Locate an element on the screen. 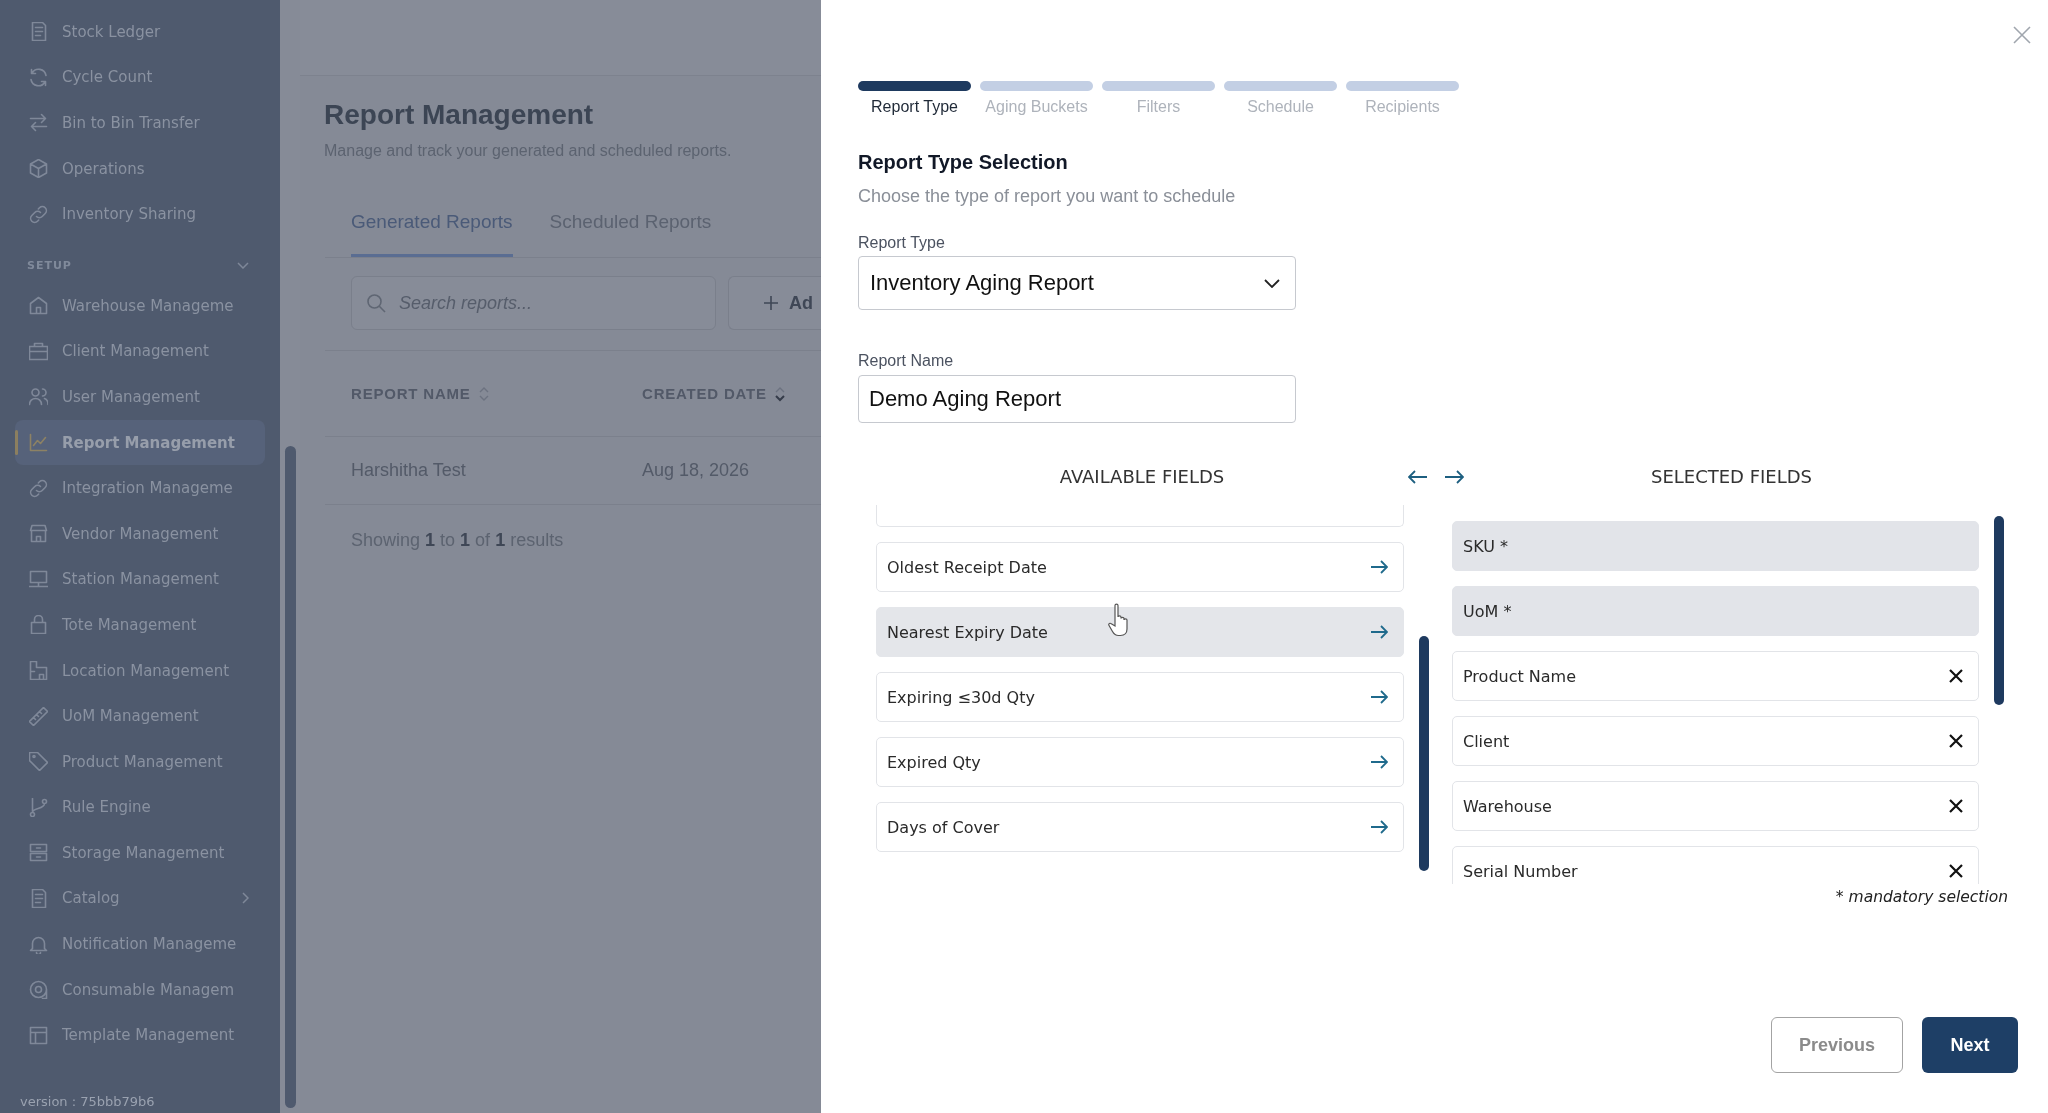  available-field-item: Expired Qty is located at coordinates (1140, 762).